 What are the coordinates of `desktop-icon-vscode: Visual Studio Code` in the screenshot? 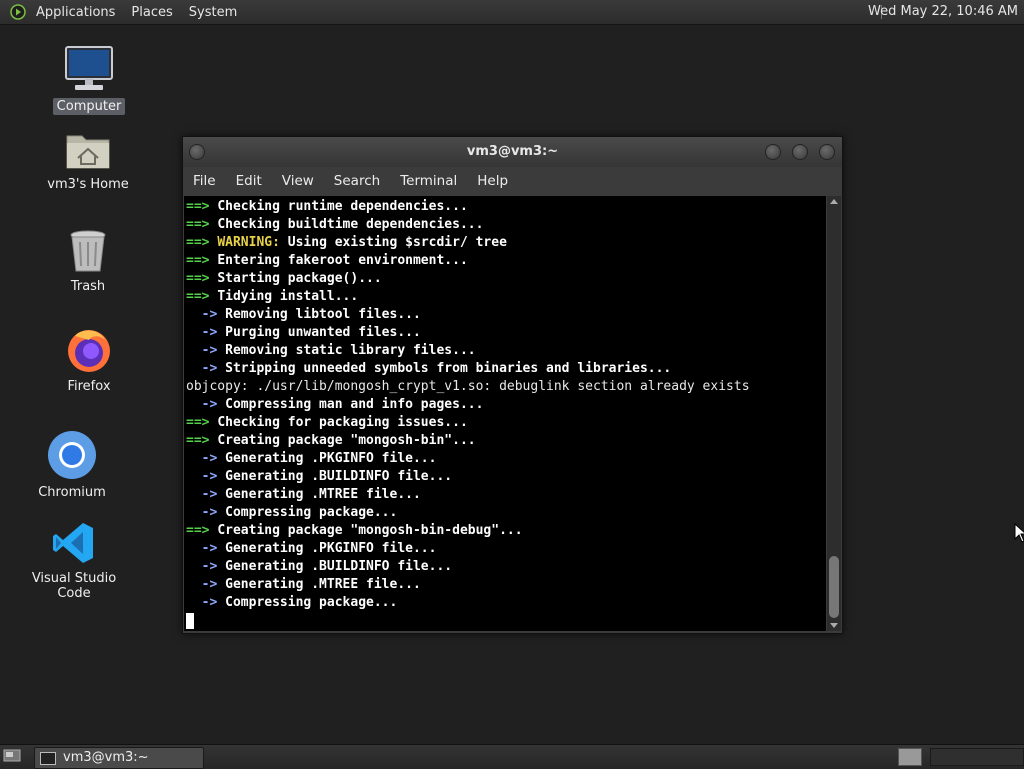 It's located at (74, 561).